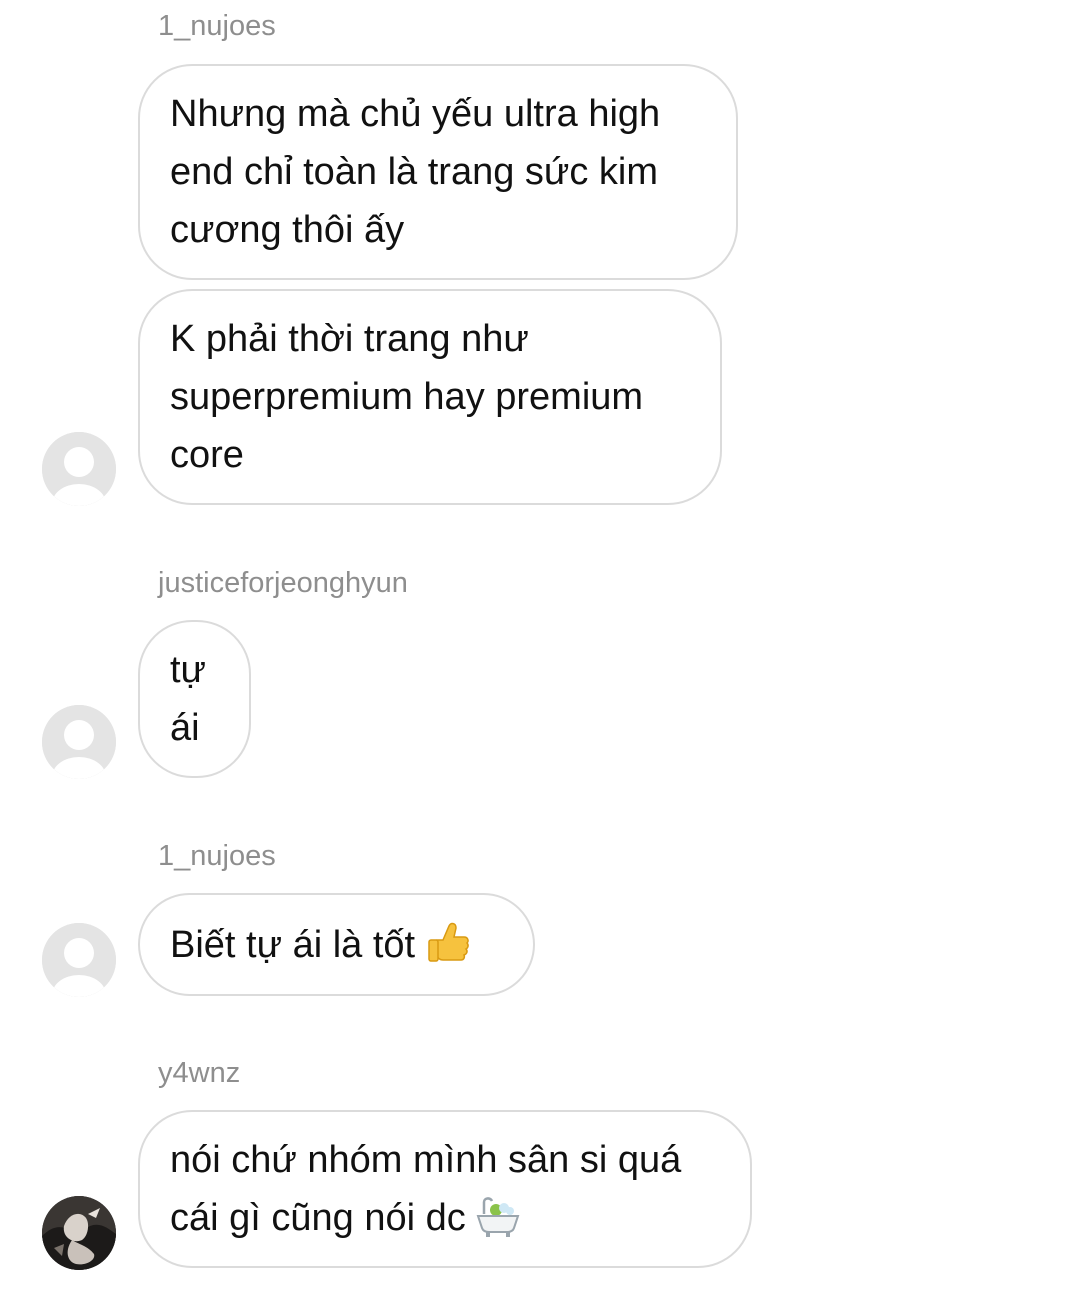 The width and height of the screenshot is (1080, 1312). What do you see at coordinates (283, 583) in the screenshot?
I see `sender-username: justiceforjeonghyun` at bounding box center [283, 583].